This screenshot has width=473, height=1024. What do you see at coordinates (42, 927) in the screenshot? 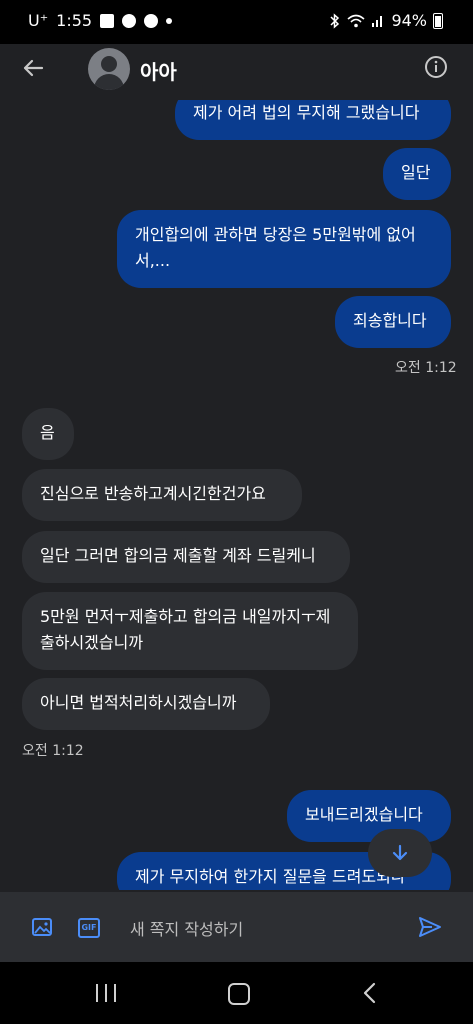
I see `image-attach-icon` at bounding box center [42, 927].